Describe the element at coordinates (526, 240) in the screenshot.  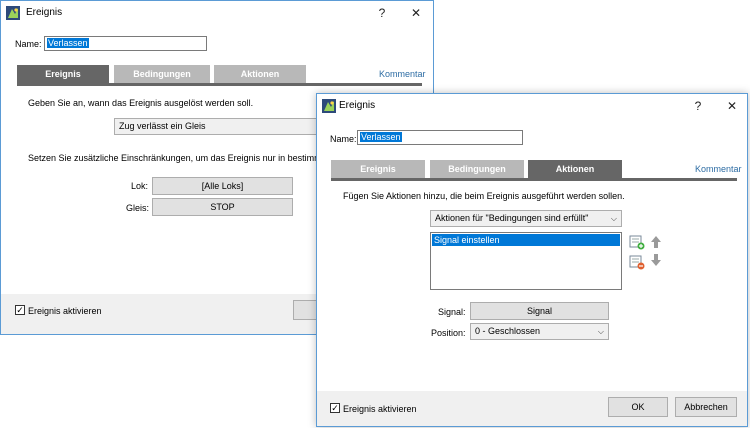
I see `list-item: Signal einstellen` at that location.